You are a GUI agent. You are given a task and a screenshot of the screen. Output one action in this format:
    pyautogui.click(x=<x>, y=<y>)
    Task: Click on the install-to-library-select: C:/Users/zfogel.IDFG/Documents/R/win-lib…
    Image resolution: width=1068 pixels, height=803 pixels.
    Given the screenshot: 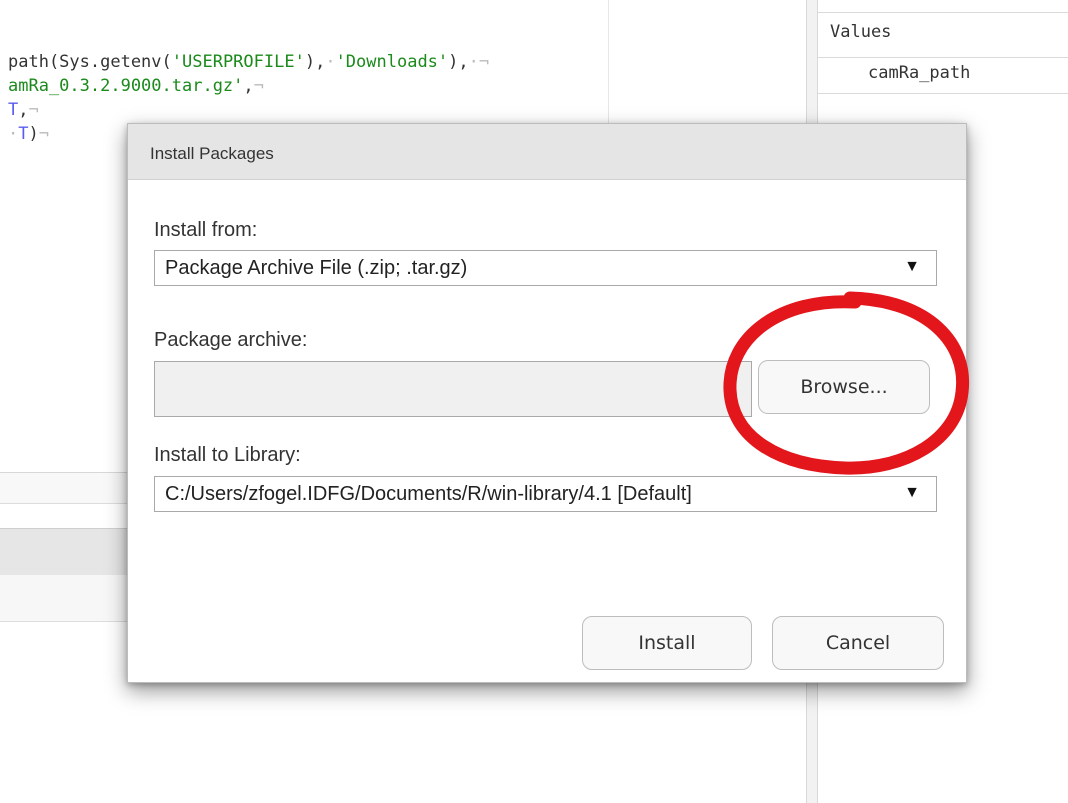 What is the action you would take?
    pyautogui.click(x=545, y=494)
    